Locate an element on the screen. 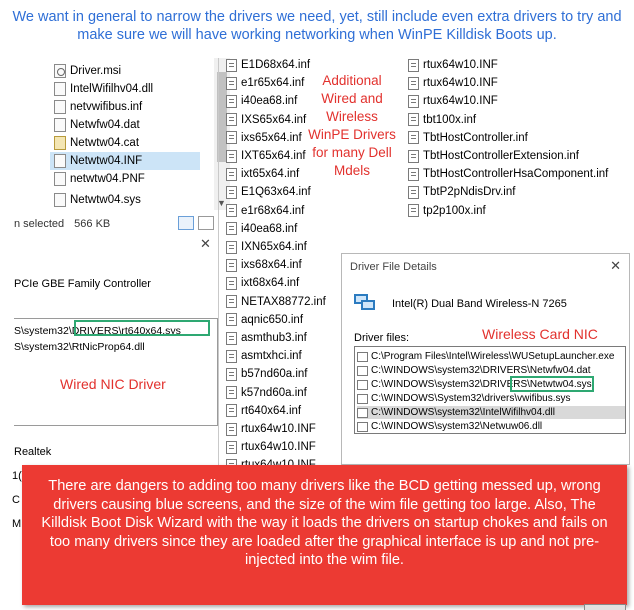  inf-file-item: IXN65x64.inf is located at coordinates (266, 247).